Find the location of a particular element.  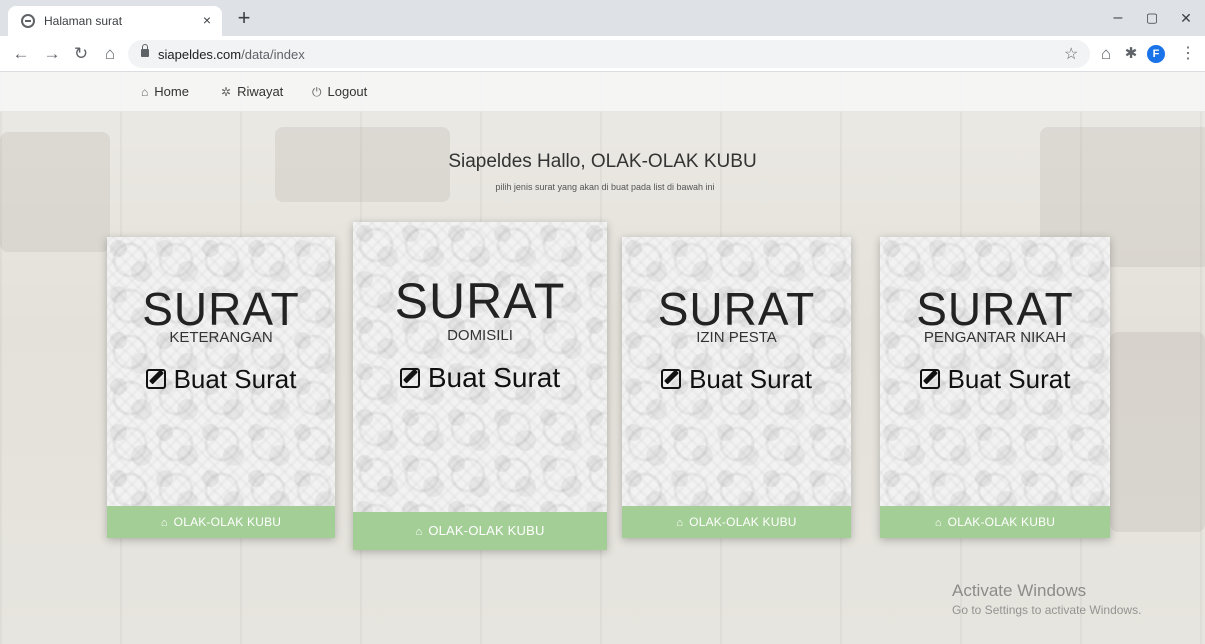

card-subtitle: DOMISILI is located at coordinates (480, 335).